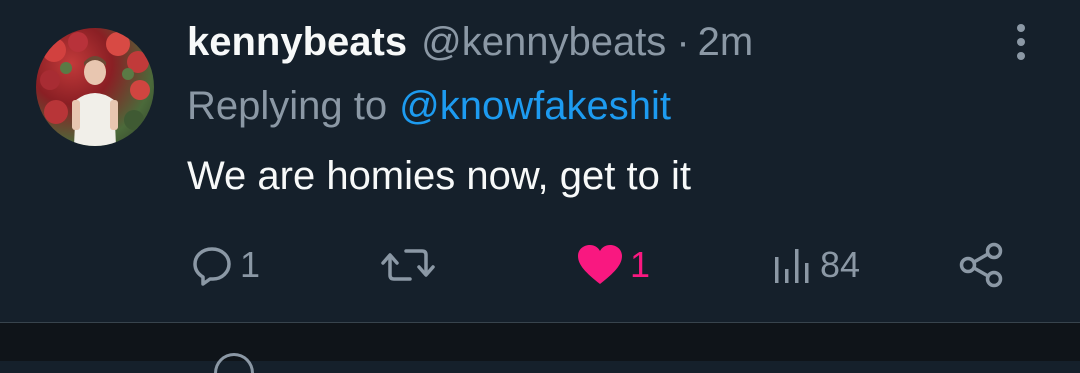 The width and height of the screenshot is (1080, 373). What do you see at coordinates (234, 363) in the screenshot?
I see `next-avatar-edge` at bounding box center [234, 363].